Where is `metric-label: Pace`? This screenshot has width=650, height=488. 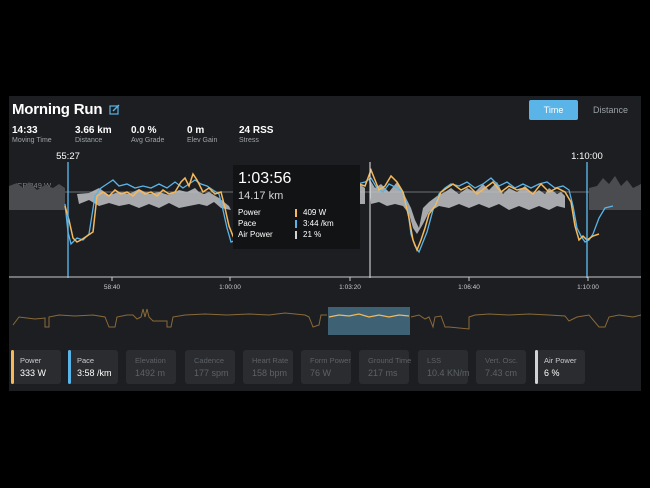 metric-label: Pace is located at coordinates (86, 360).